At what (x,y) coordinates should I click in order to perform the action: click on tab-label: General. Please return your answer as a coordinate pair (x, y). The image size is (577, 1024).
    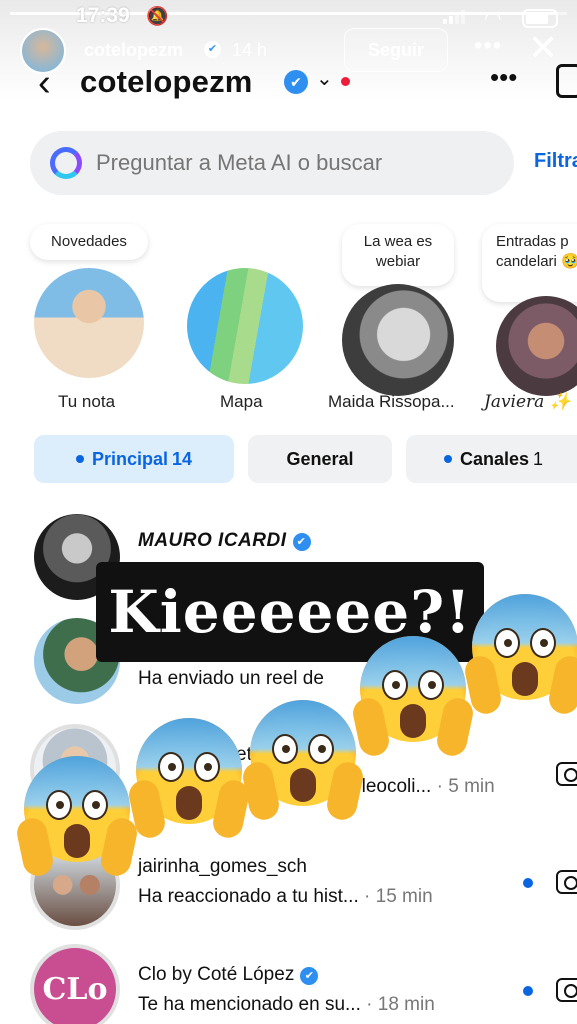
    Looking at the image, I should click on (320, 458).